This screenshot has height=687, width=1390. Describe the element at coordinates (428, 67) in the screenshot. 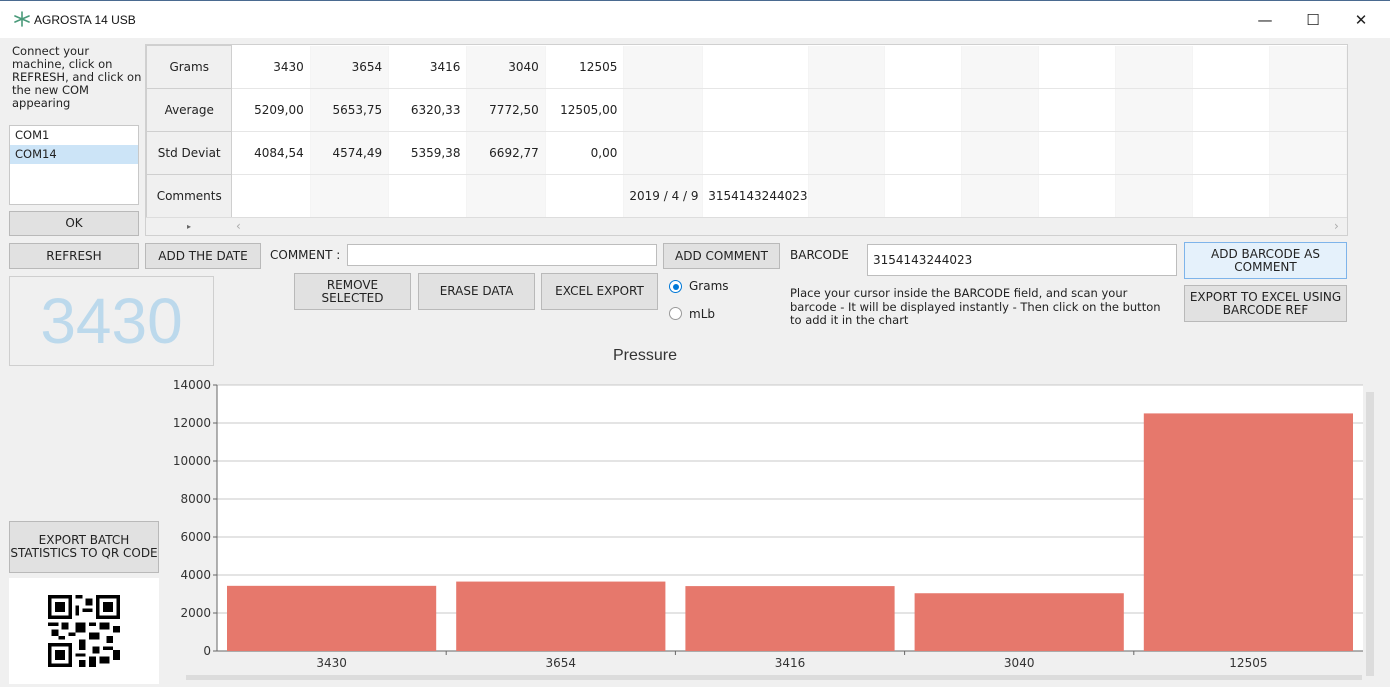

I see `grid-cell: 3416` at that location.